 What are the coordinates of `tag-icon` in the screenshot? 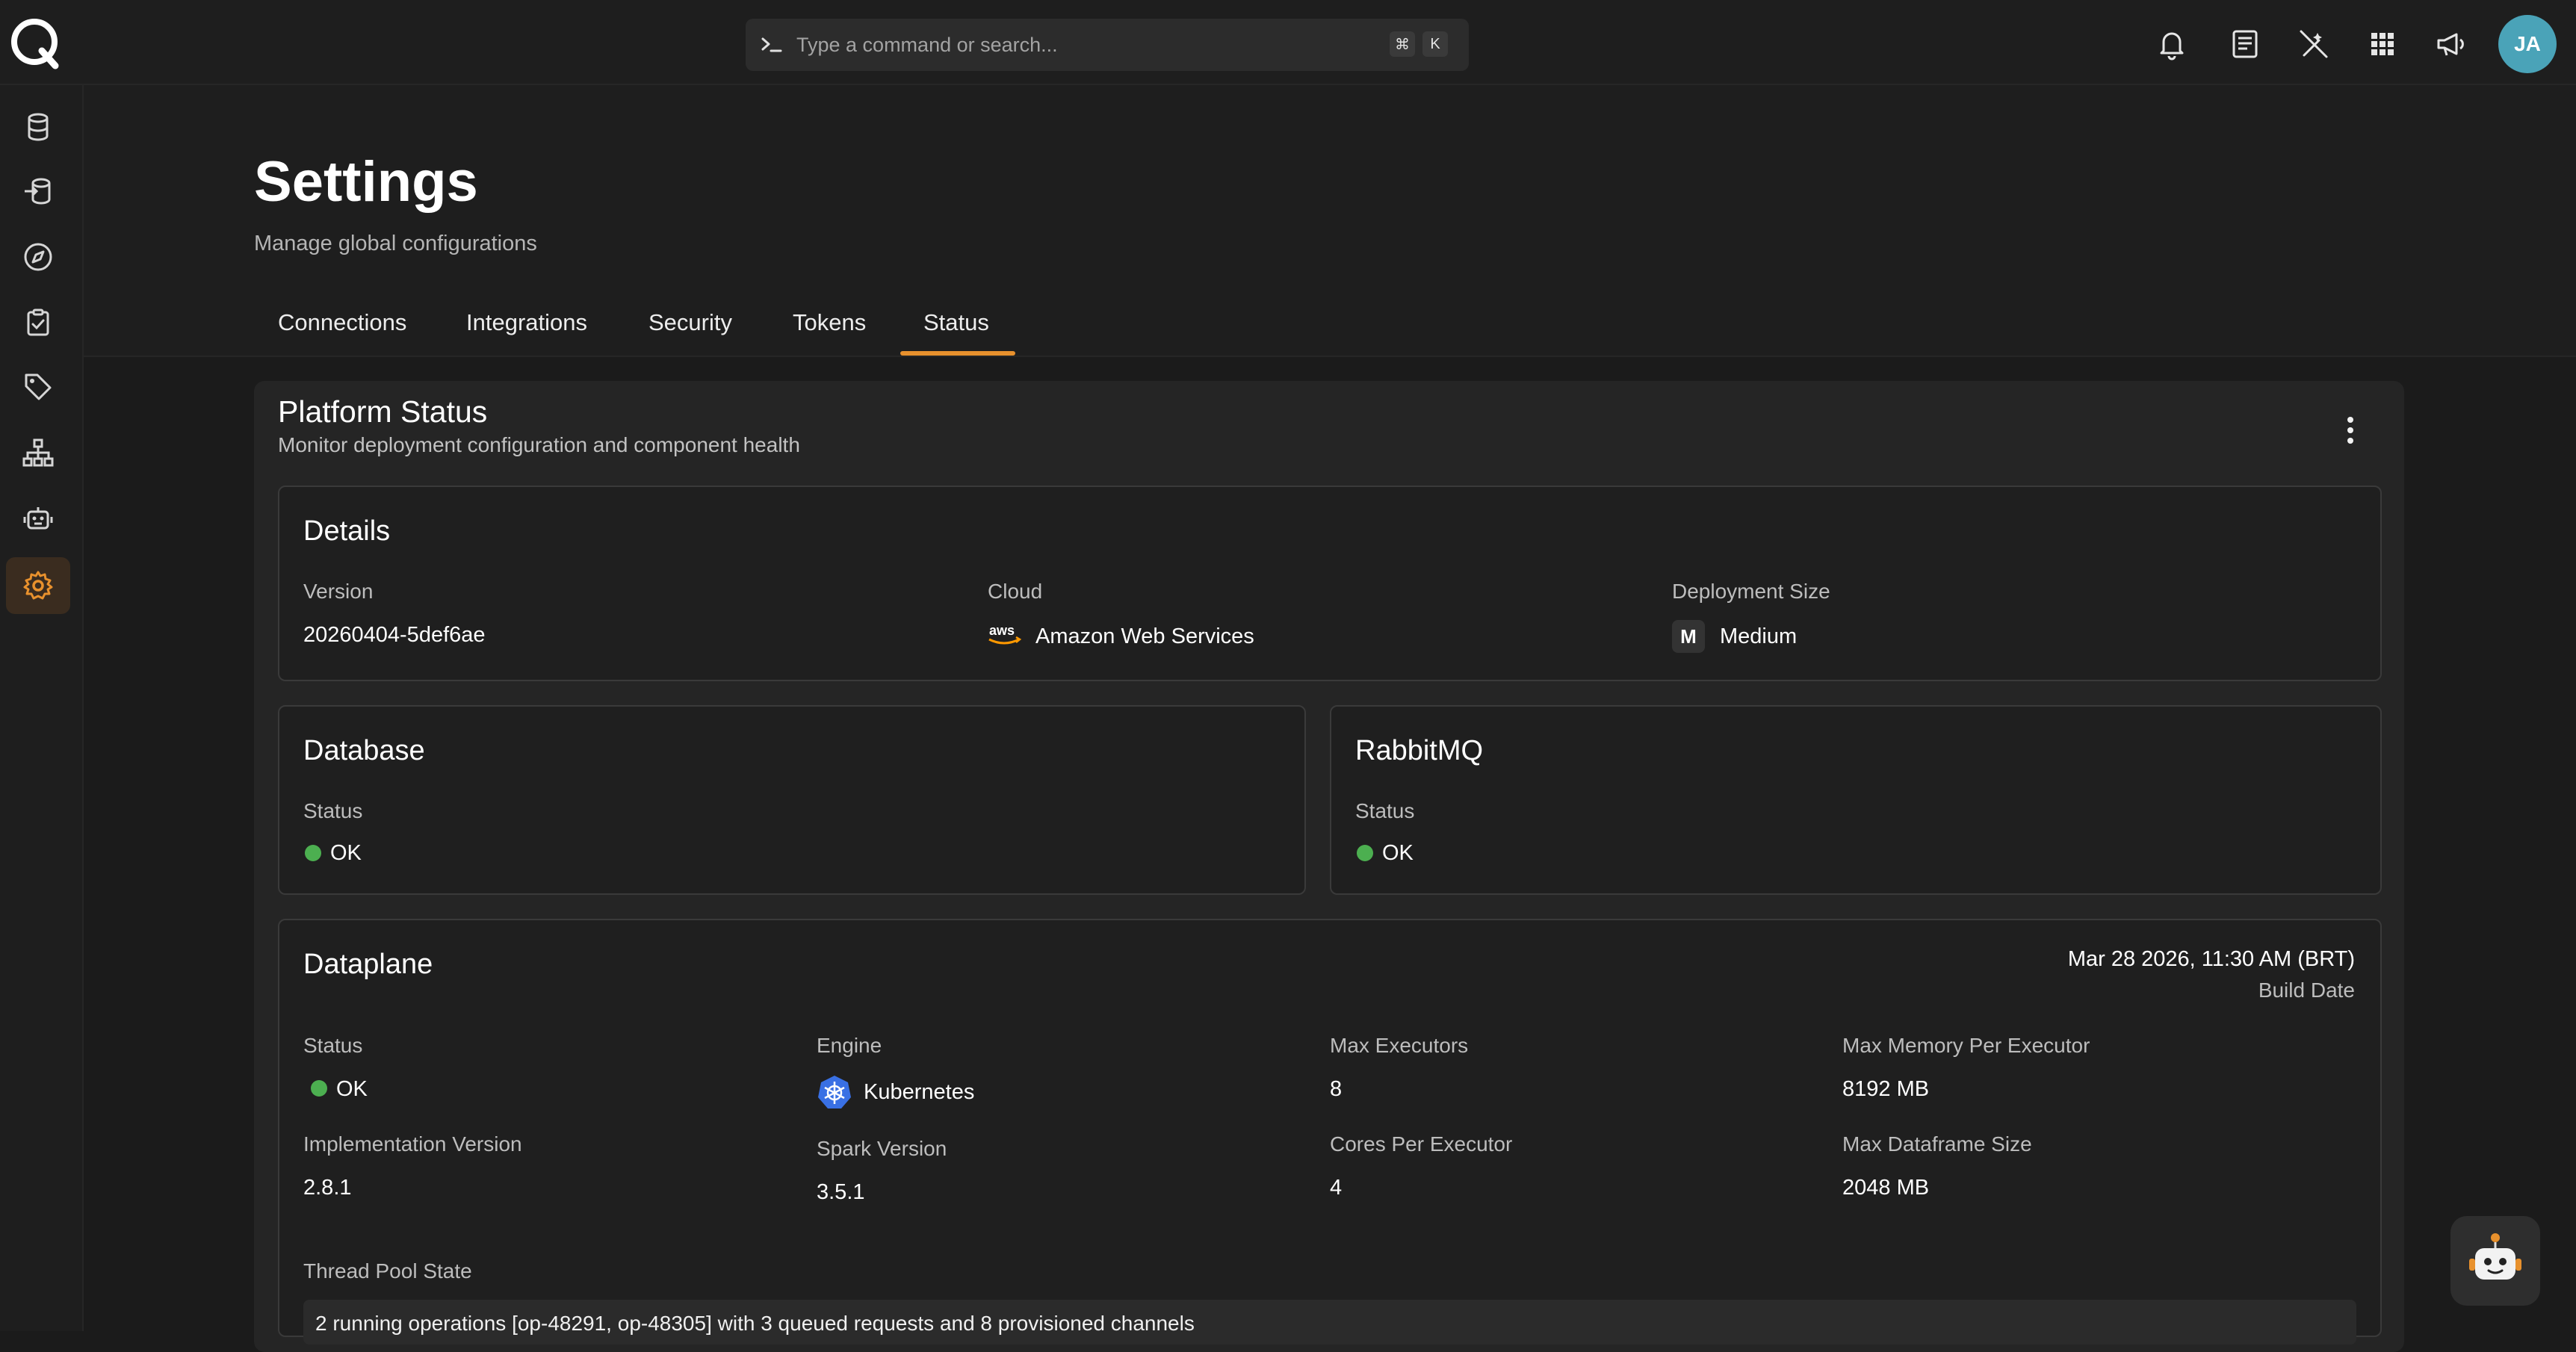 It's located at (38, 386).